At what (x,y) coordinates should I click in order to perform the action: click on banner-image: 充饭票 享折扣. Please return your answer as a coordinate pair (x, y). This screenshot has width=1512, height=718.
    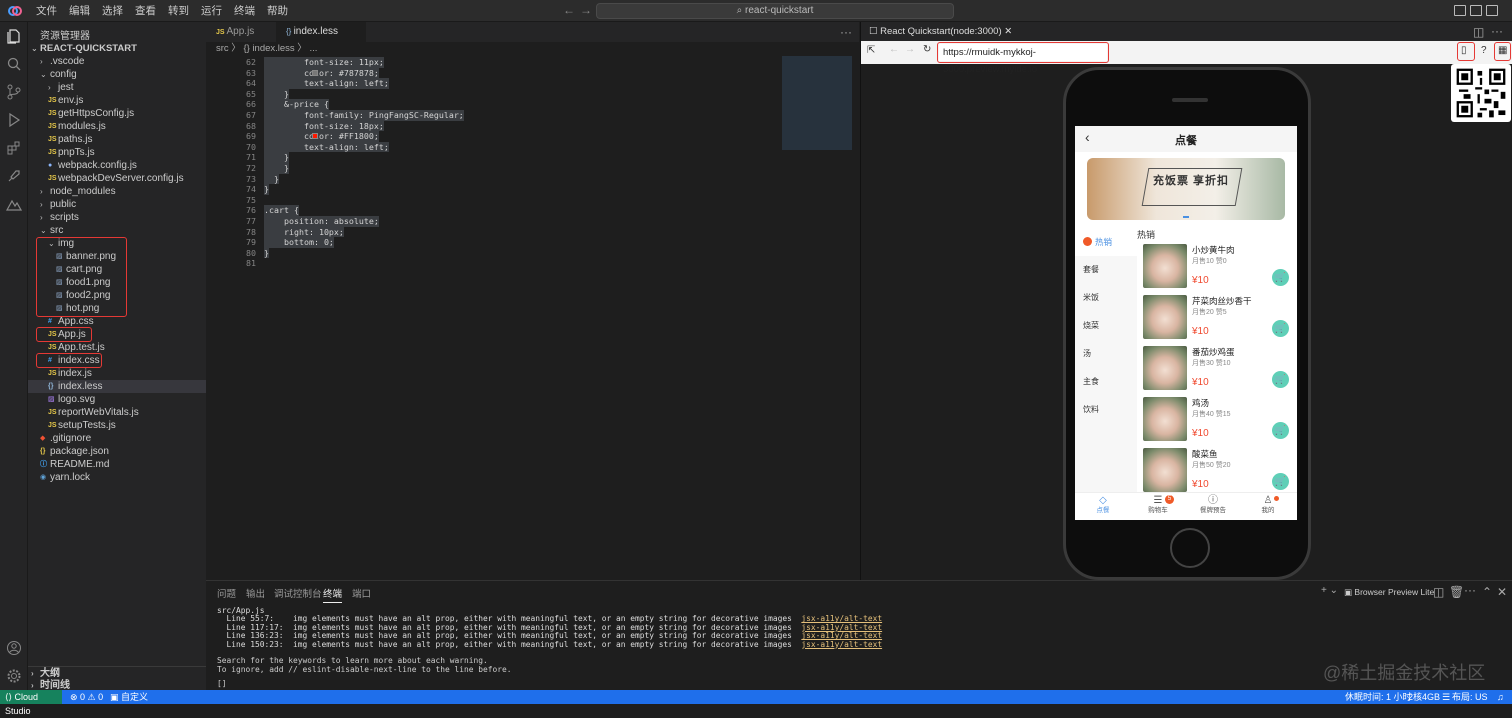
    Looking at the image, I should click on (1186, 189).